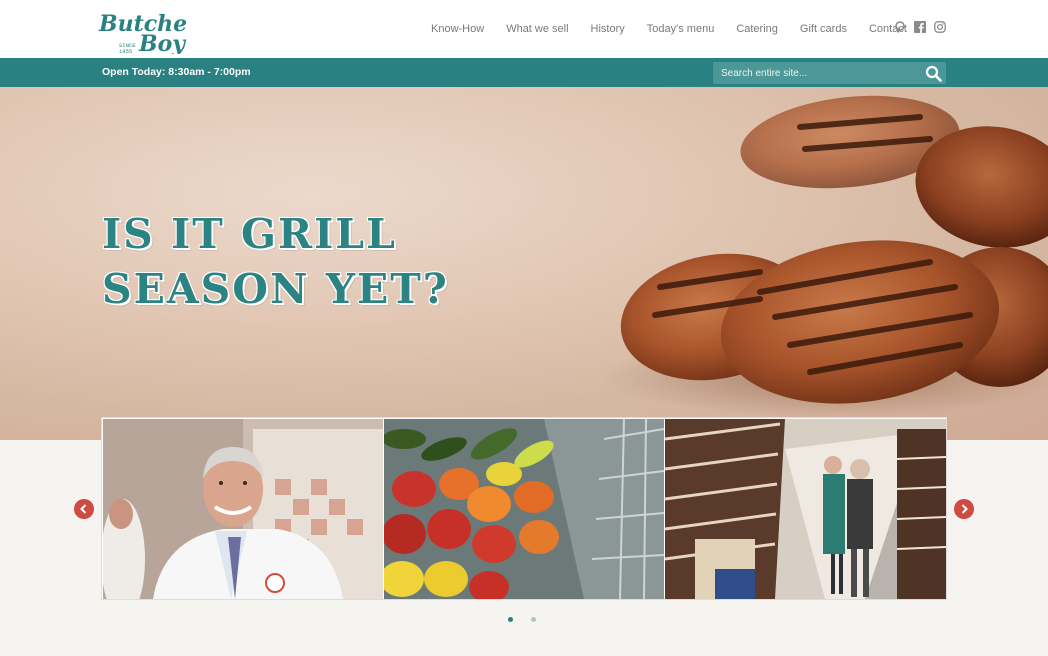 Image resolution: width=1048 pixels, height=656 pixels. I want to click on facebook-icon, so click(920, 26).